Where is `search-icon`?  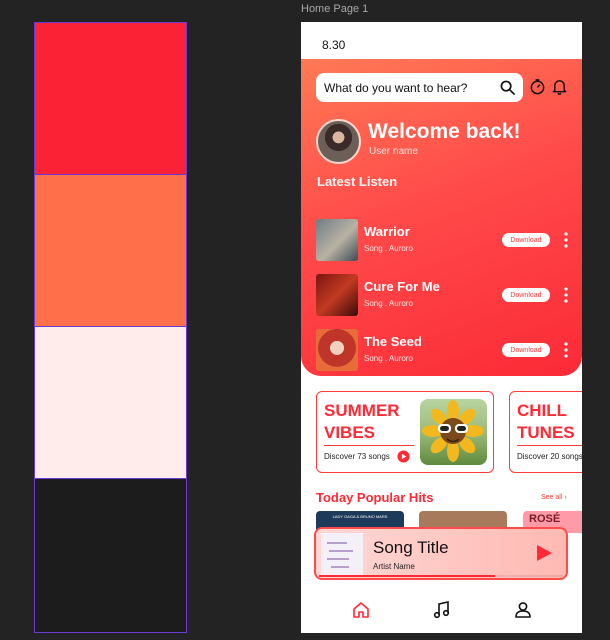
search-icon is located at coordinates (507, 87).